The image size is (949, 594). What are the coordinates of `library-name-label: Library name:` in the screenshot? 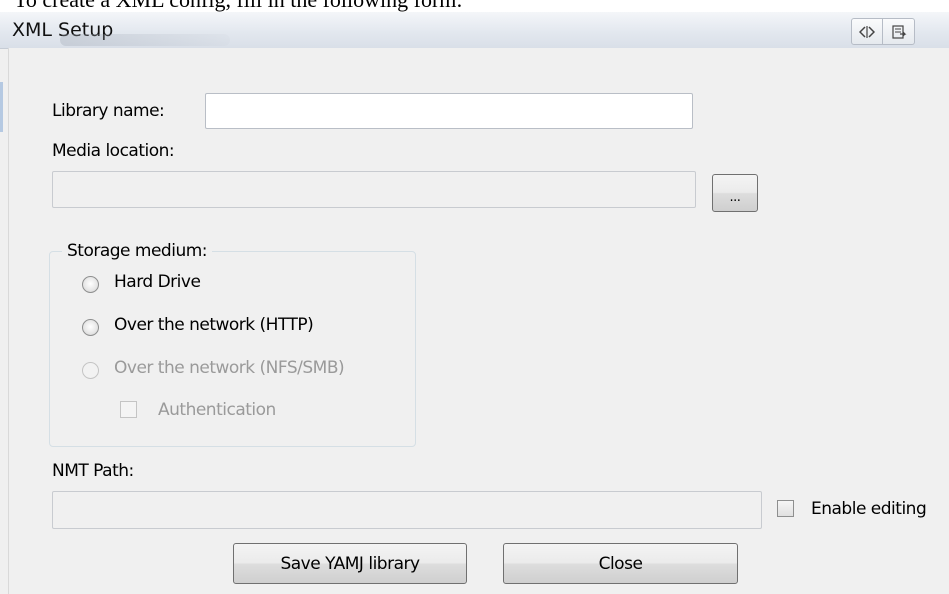 It's located at (108, 111).